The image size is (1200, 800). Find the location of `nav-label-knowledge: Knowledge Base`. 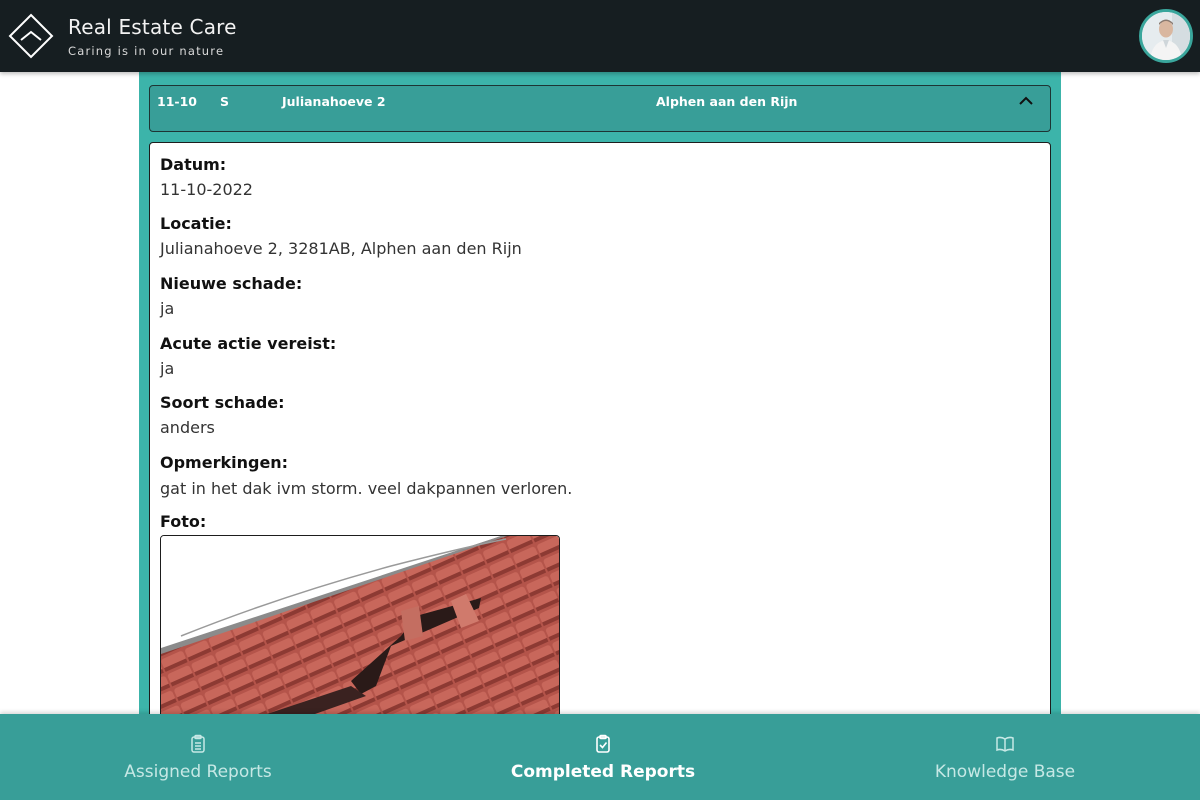

nav-label-knowledge: Knowledge Base is located at coordinates (1005, 772).